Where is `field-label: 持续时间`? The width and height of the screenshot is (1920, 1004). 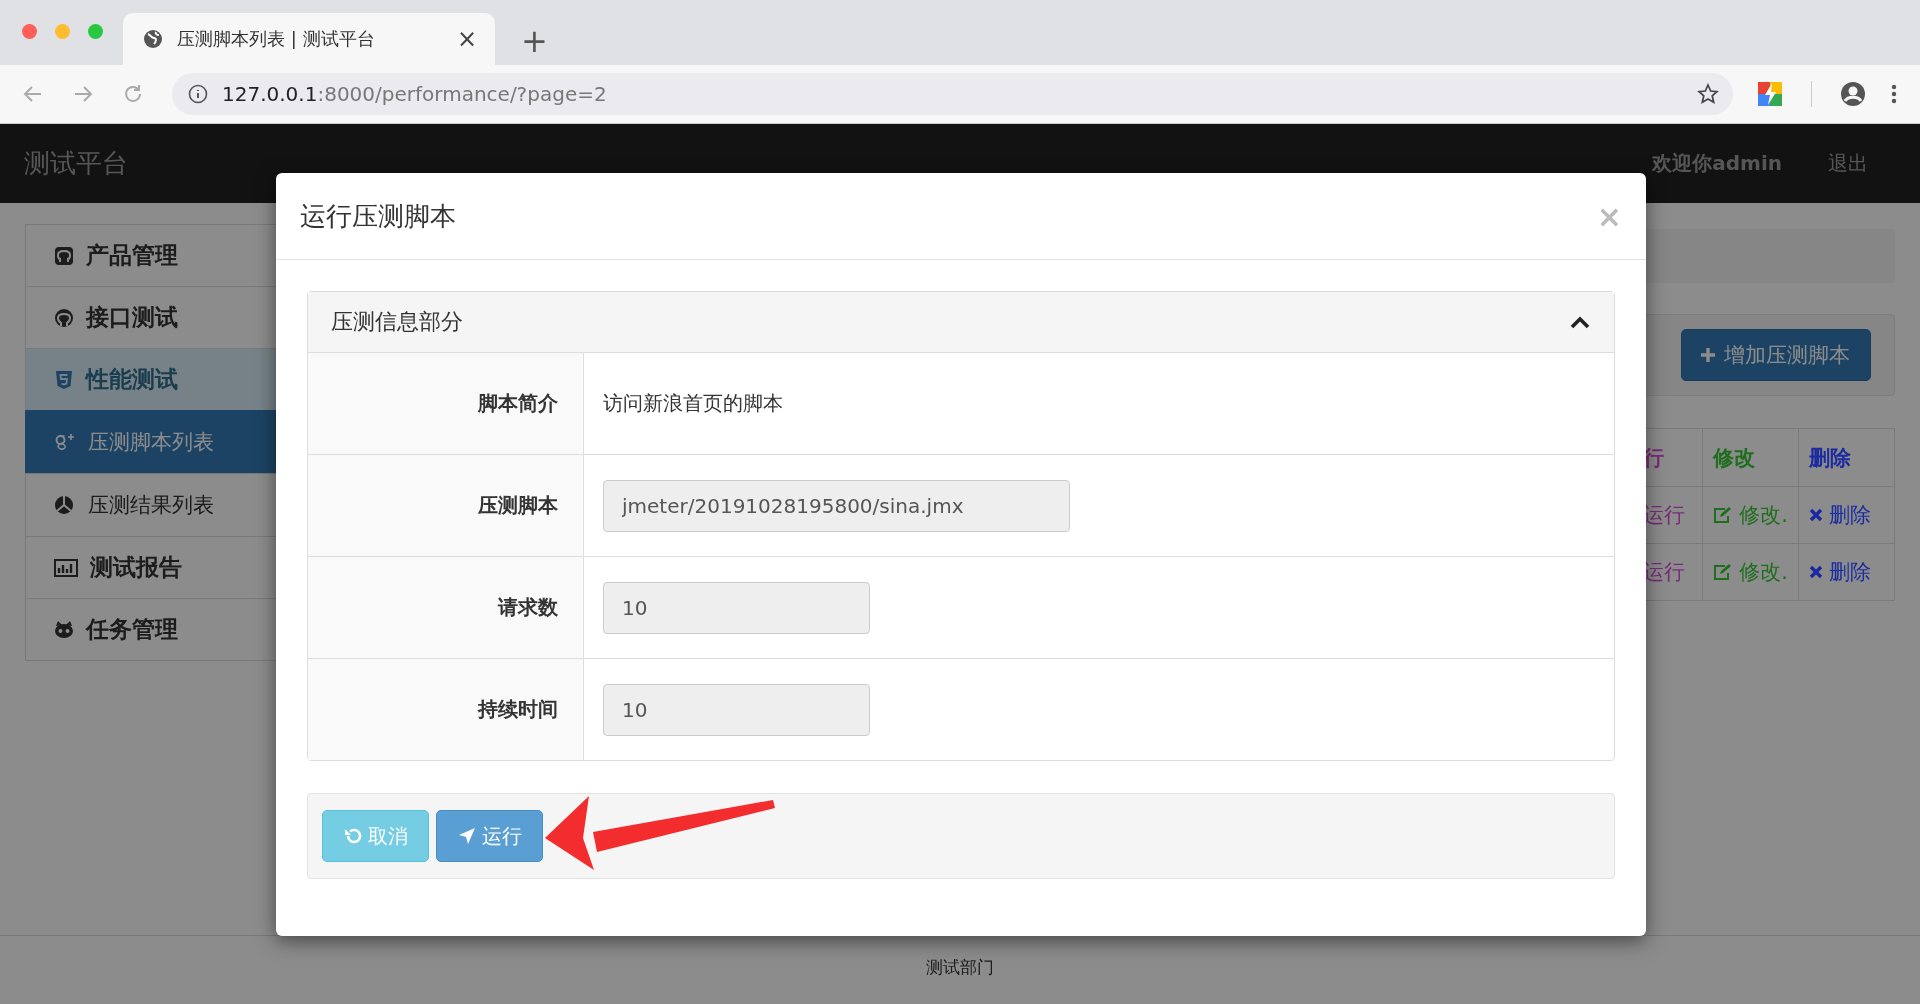 field-label: 持续时间 is located at coordinates (518, 709).